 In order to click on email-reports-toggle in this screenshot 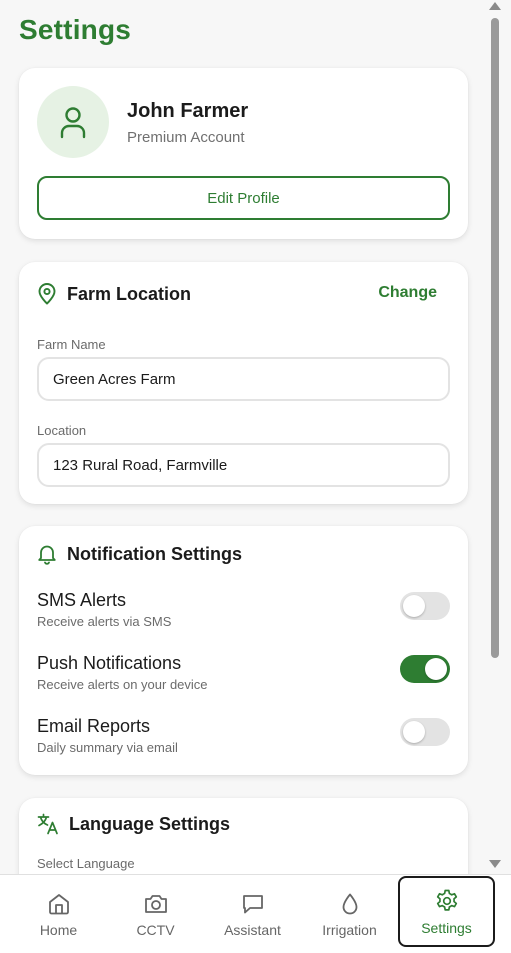, I will do `click(425, 732)`.